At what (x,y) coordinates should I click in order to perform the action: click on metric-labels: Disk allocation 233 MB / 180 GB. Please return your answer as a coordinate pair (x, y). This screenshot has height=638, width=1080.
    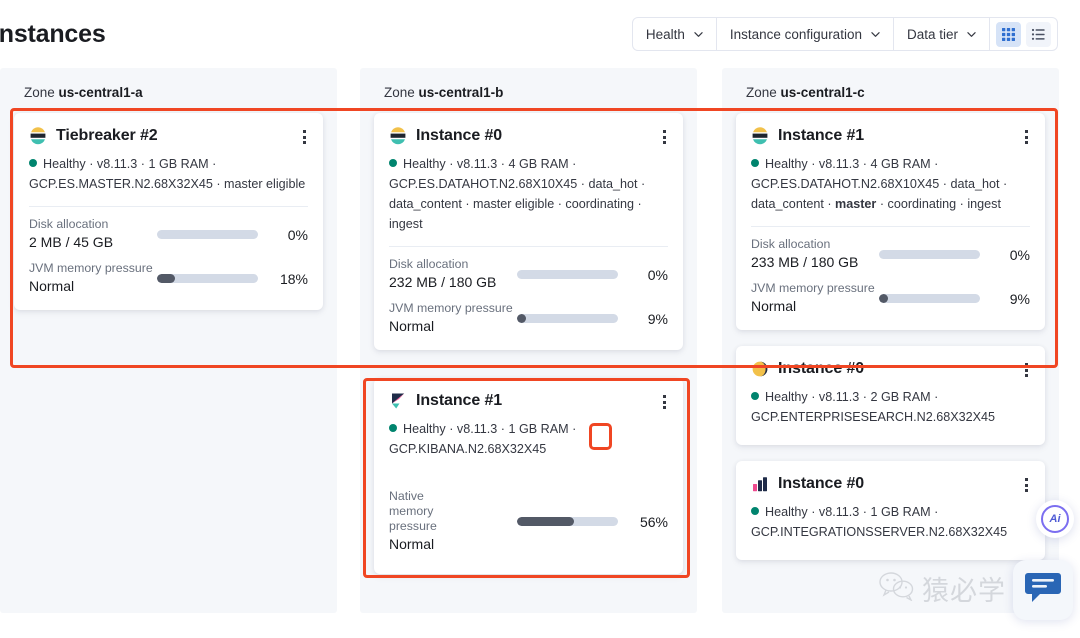
    Looking at the image, I should click on (815, 254).